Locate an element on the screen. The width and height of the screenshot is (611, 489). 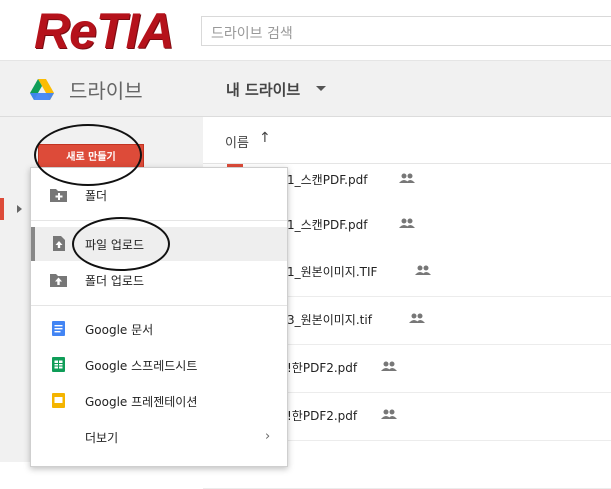
google-sheets-icon is located at coordinates (58, 364).